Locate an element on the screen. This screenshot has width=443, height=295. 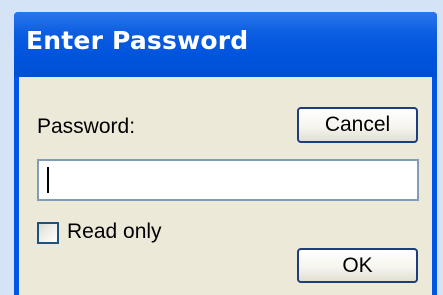
dialog-title: Enter Password is located at coordinates (137, 40).